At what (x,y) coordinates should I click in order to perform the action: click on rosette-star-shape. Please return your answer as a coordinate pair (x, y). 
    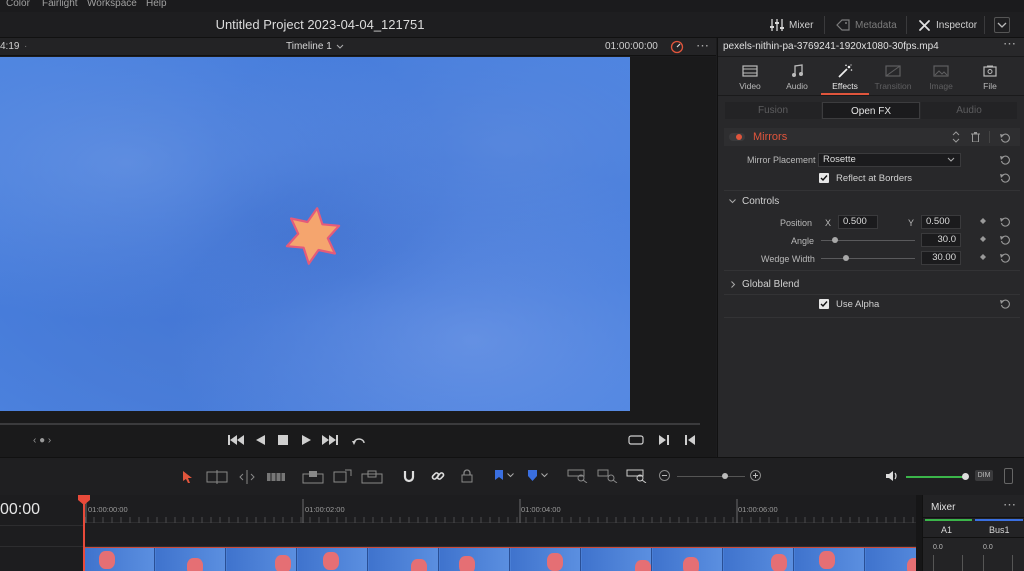
    Looking at the image, I should click on (313, 236).